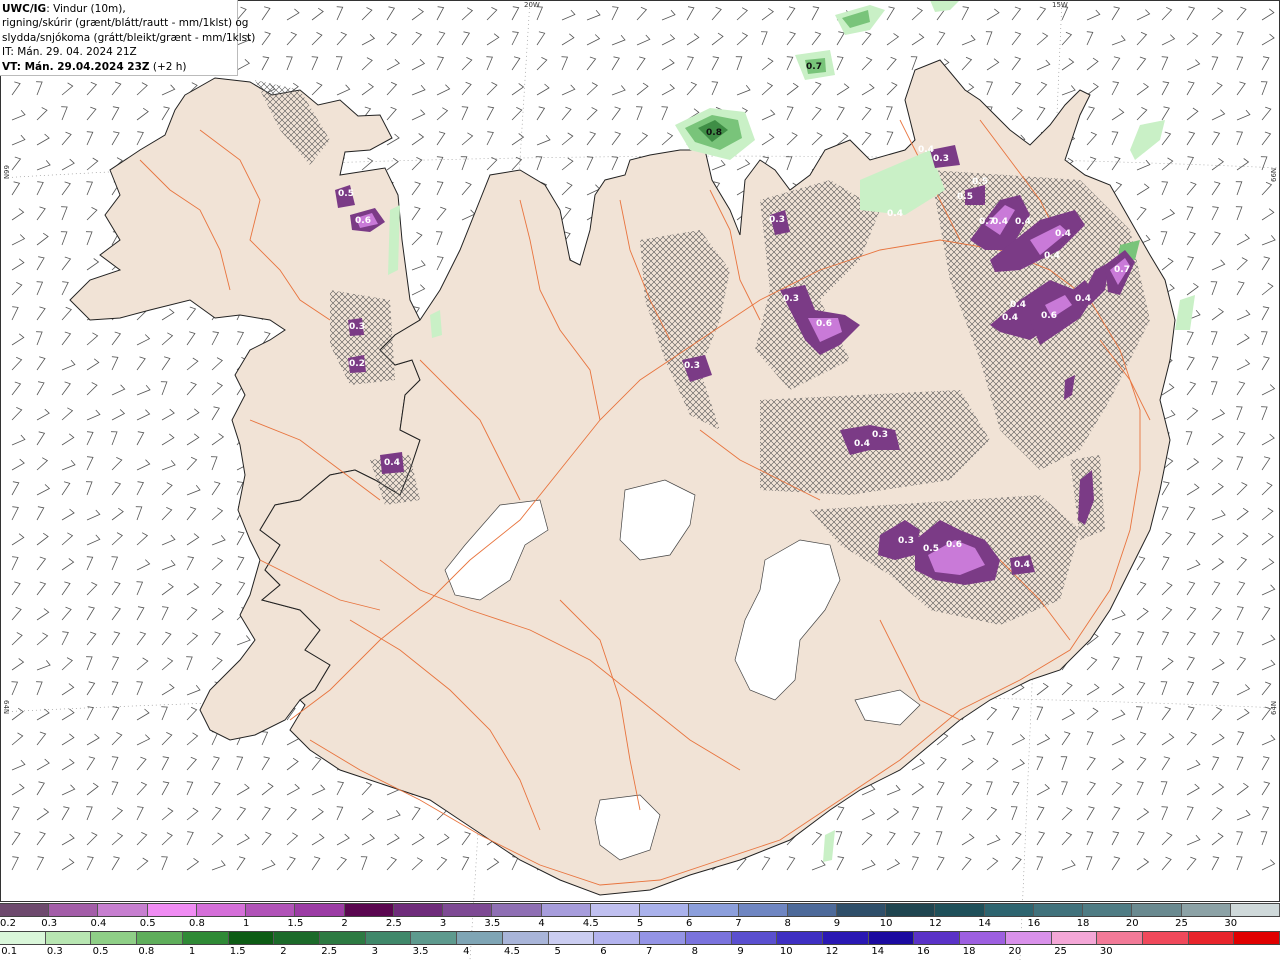 The width and height of the screenshot is (1280, 960). I want to click on legend-tick-label: 5, so click(557, 951).